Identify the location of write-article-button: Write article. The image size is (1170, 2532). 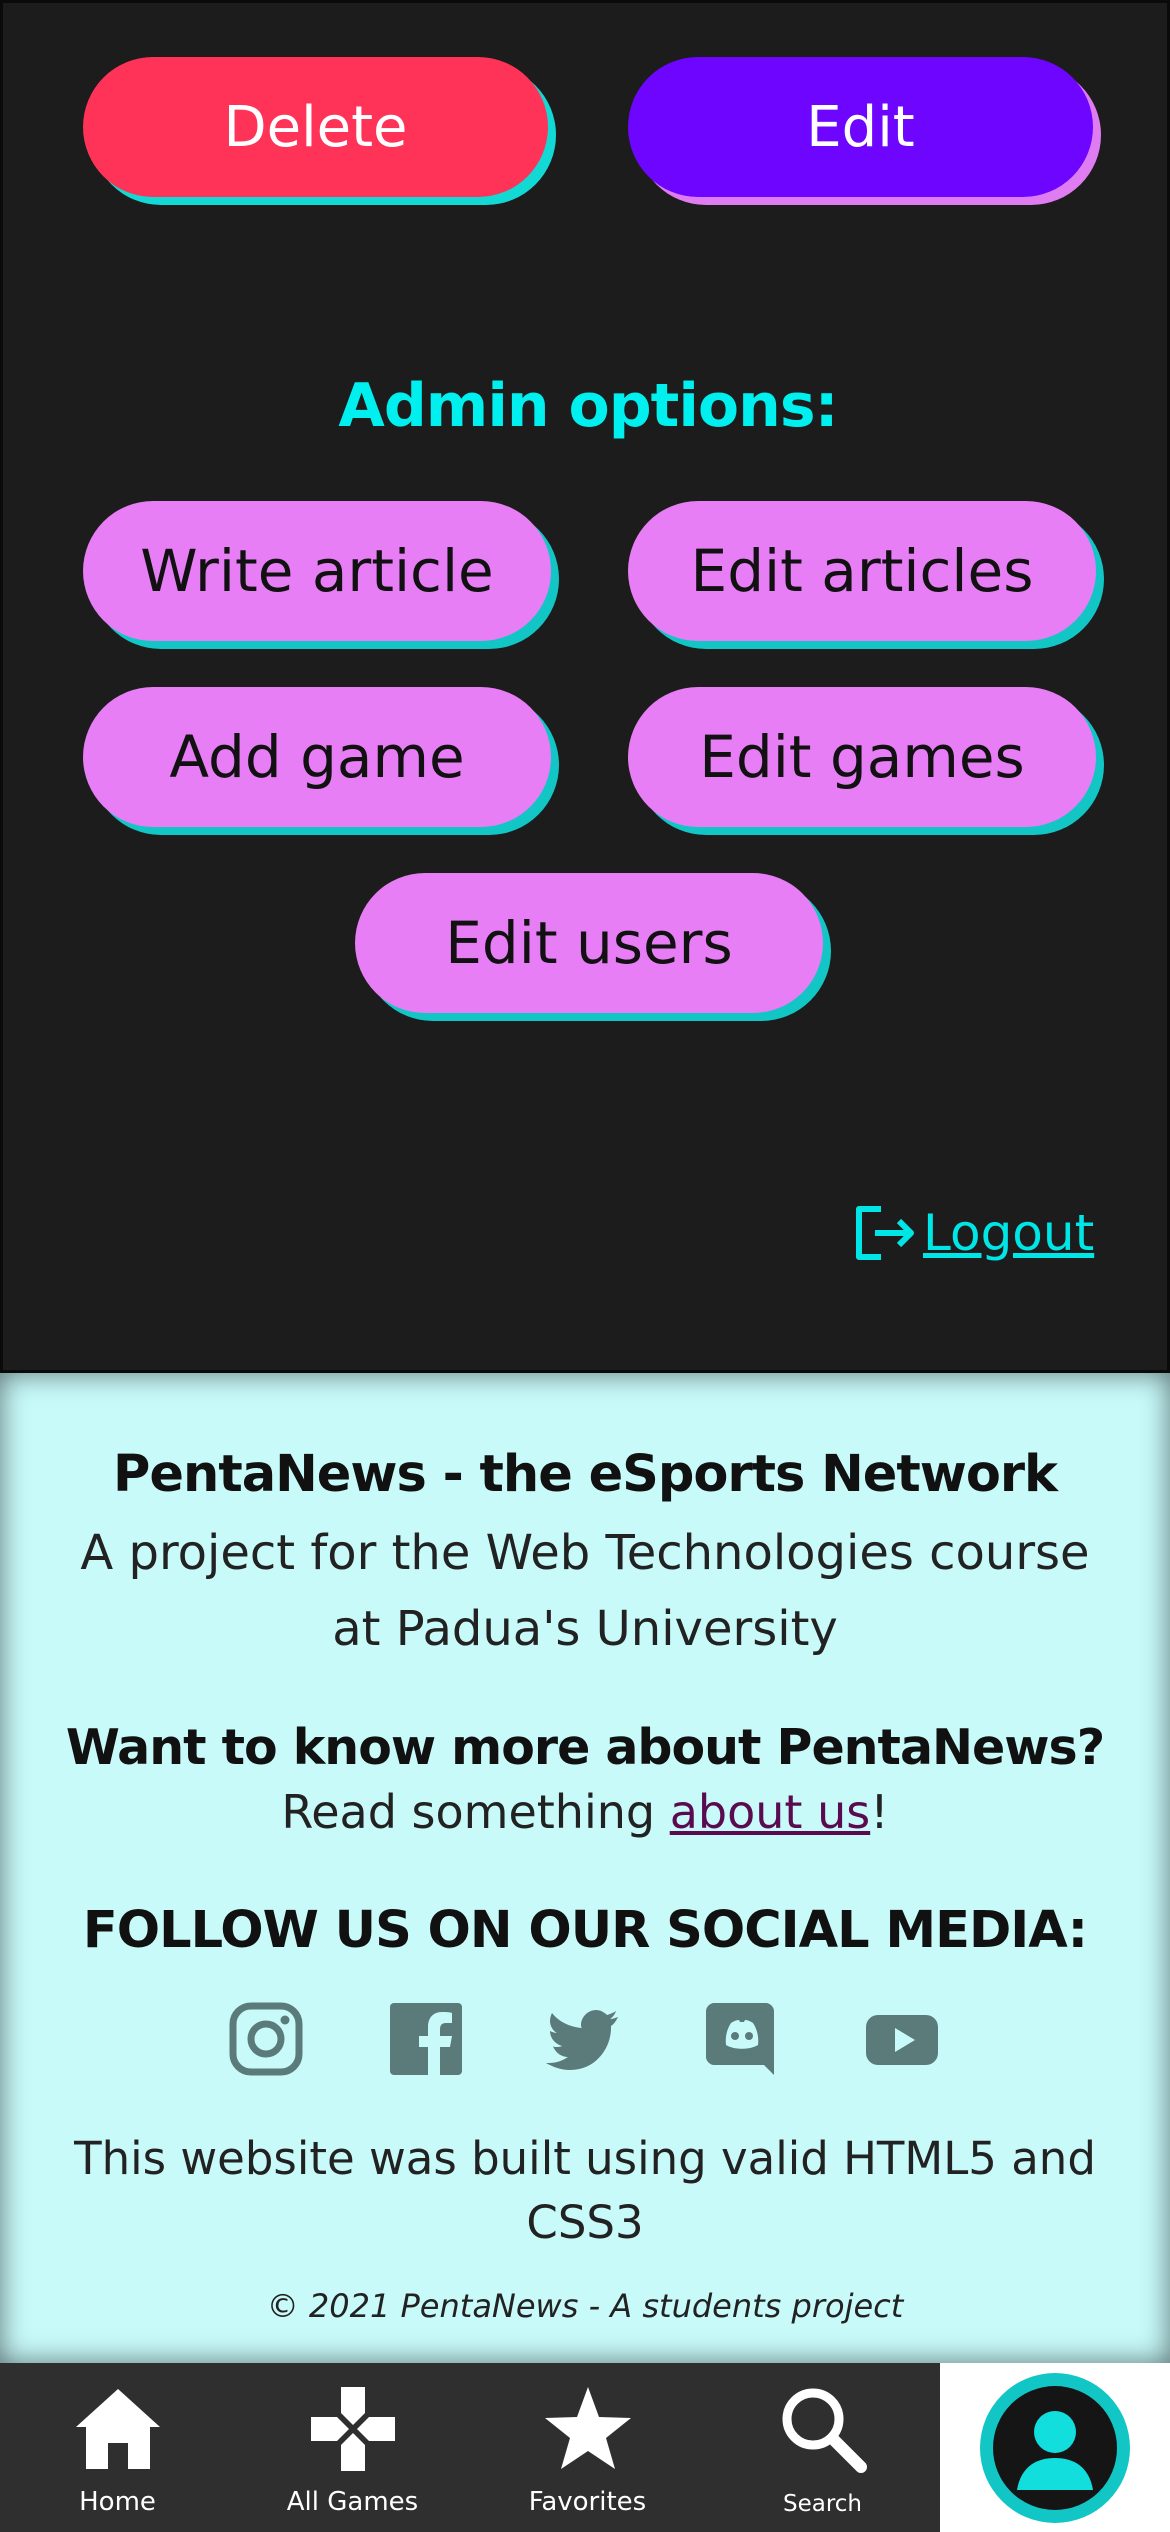
(317, 571).